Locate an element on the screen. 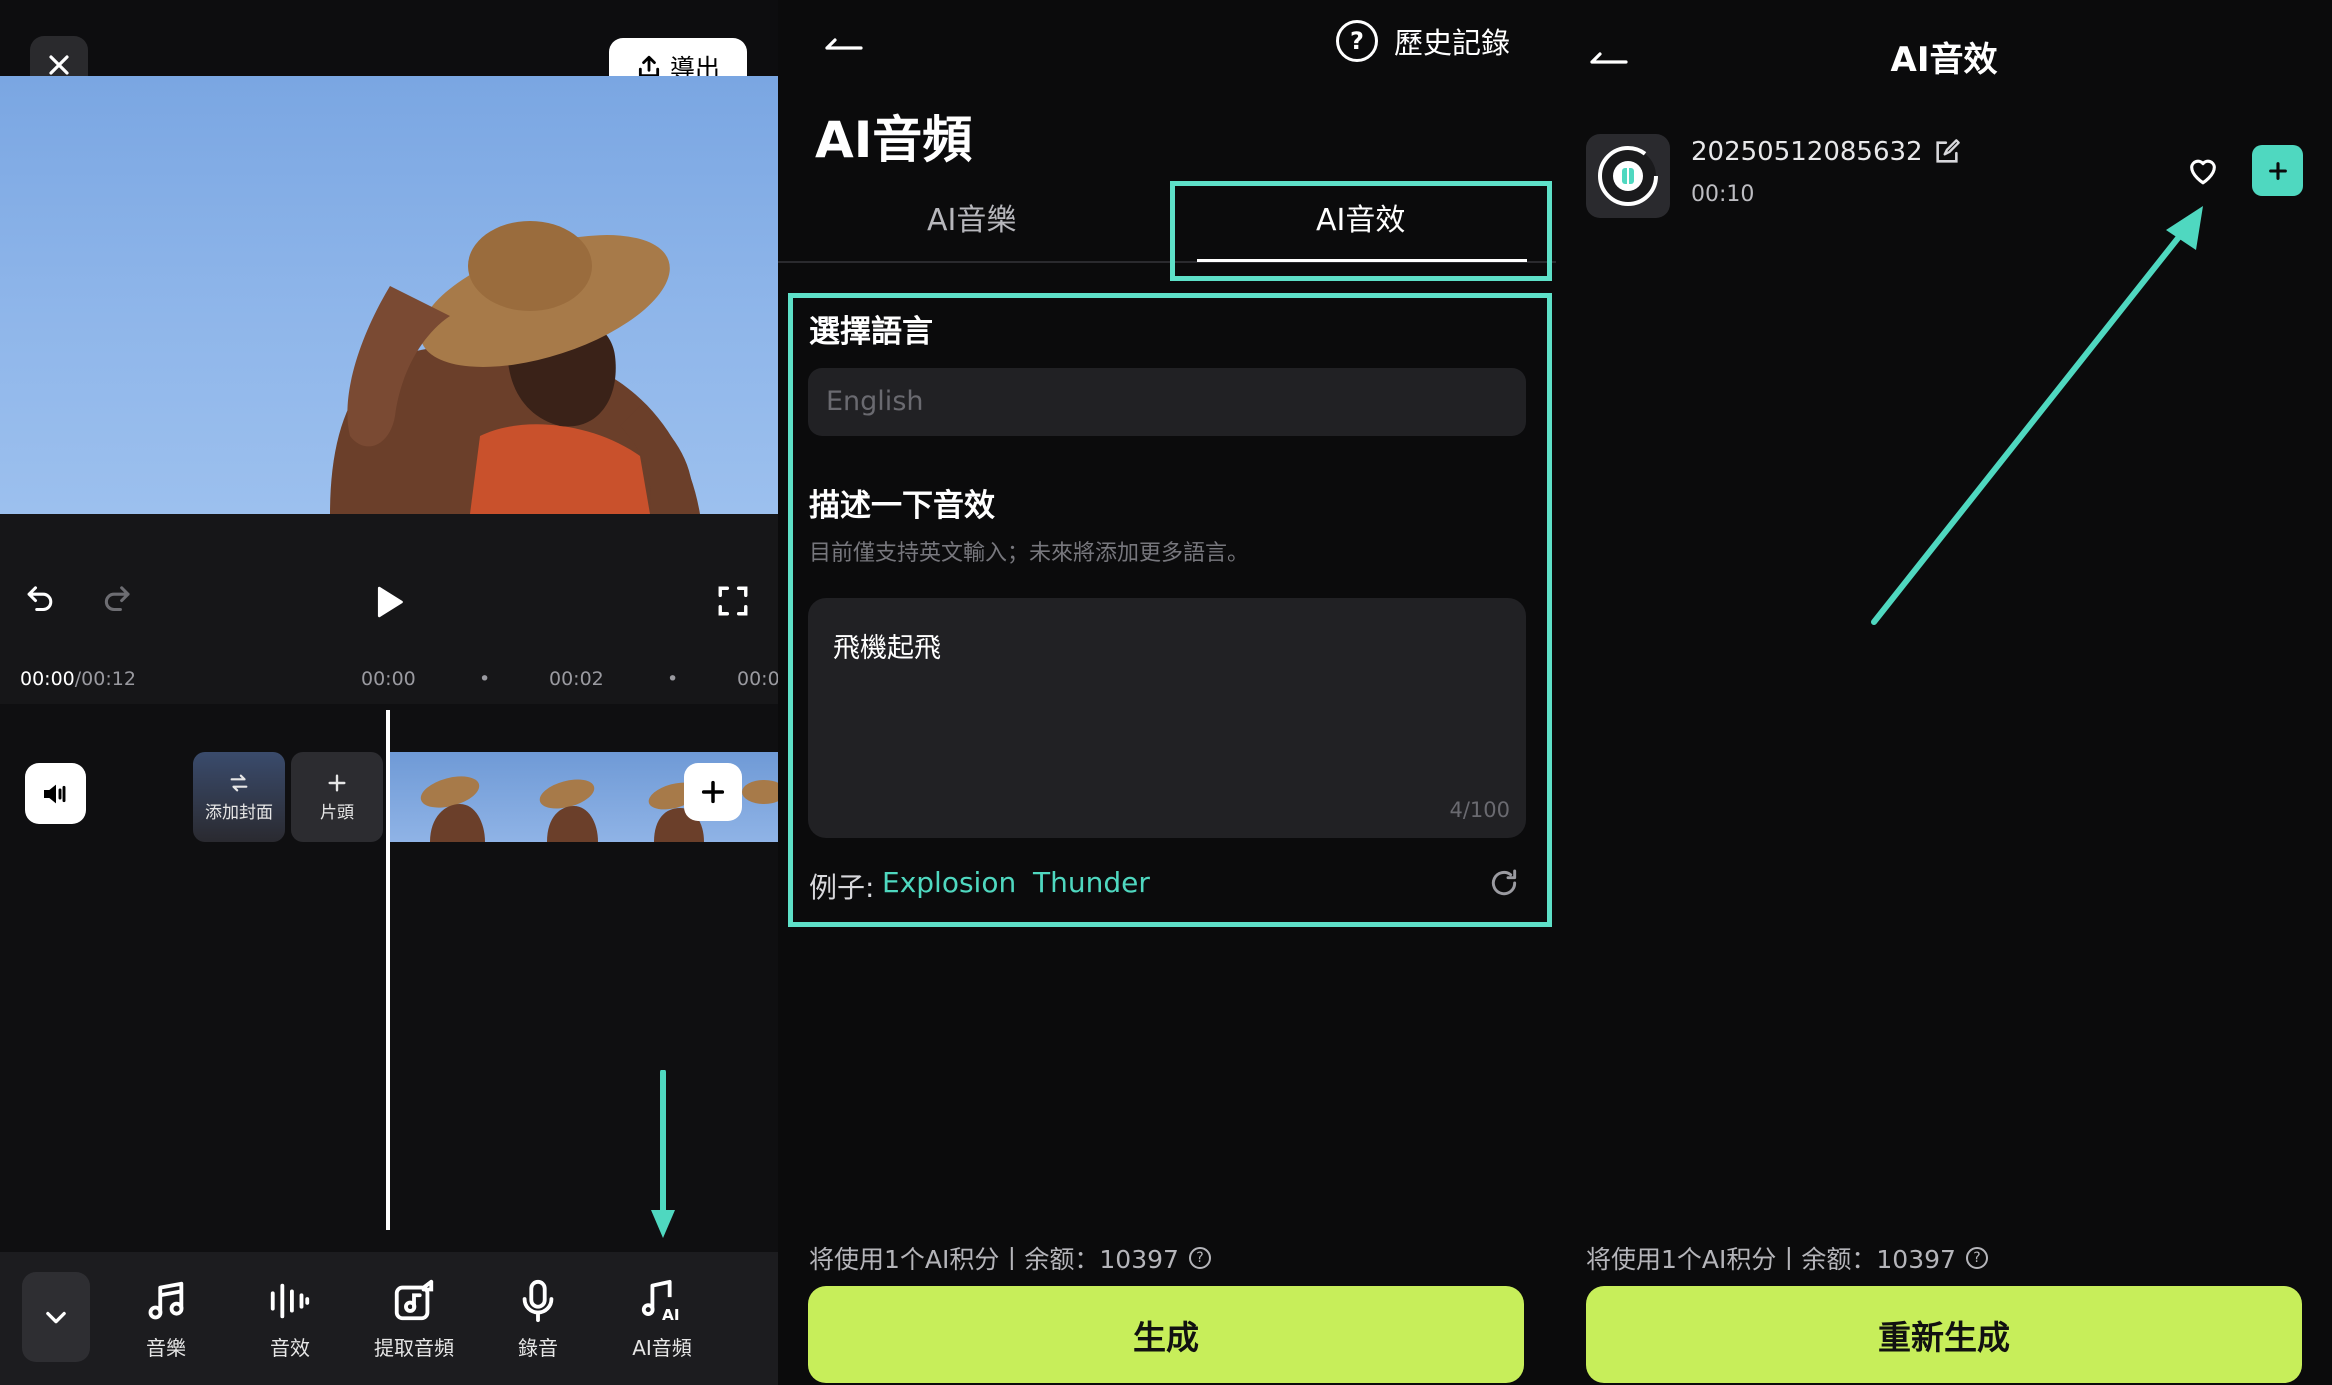 The width and height of the screenshot is (2332, 1385). music-note-icon is located at coordinates (166, 1300).